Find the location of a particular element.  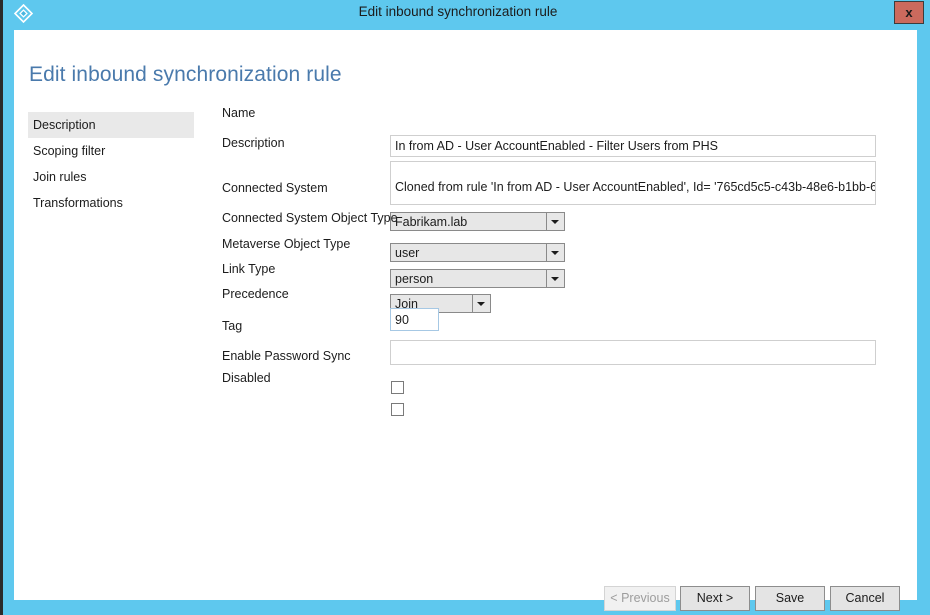

label-enable-password-sync: Enable Password Sync is located at coordinates (286, 356).